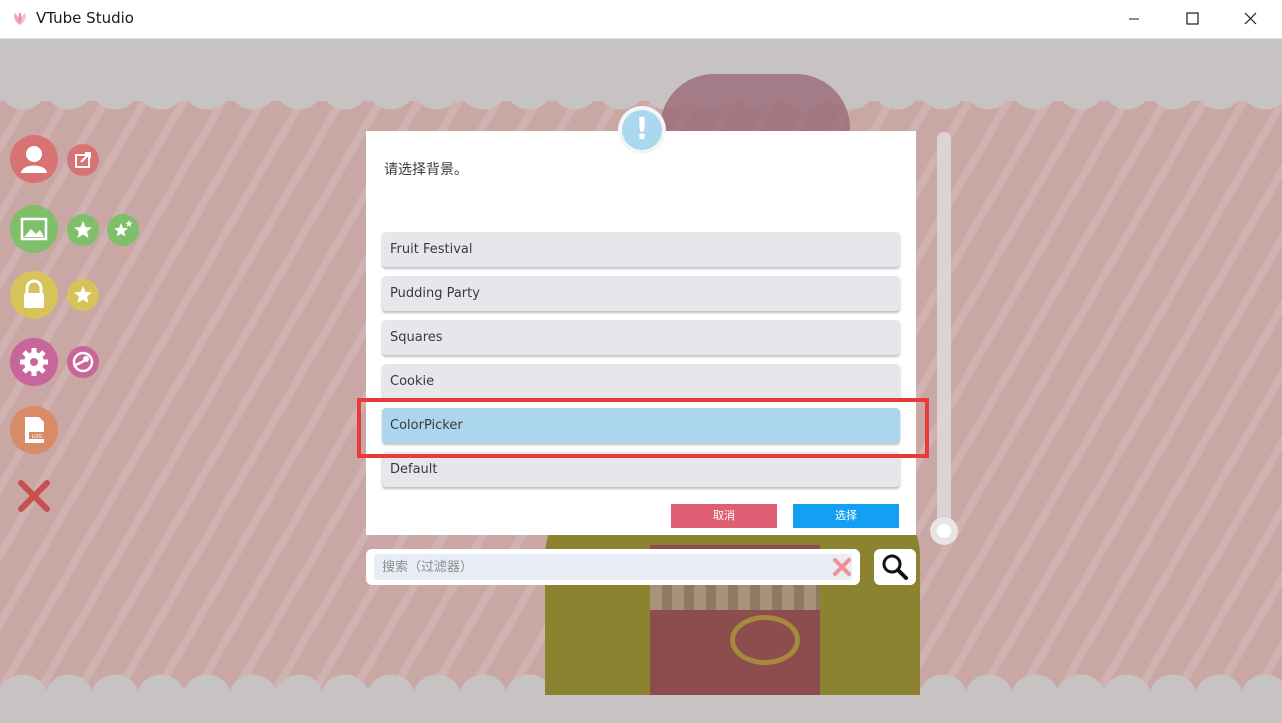 The height and width of the screenshot is (723, 1282). I want to click on lock-icon, so click(34, 293).